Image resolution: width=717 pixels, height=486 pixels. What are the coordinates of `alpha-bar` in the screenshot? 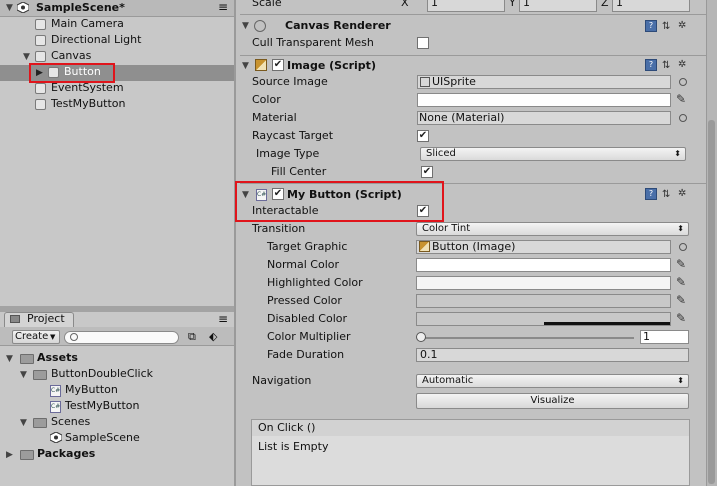 It's located at (607, 323).